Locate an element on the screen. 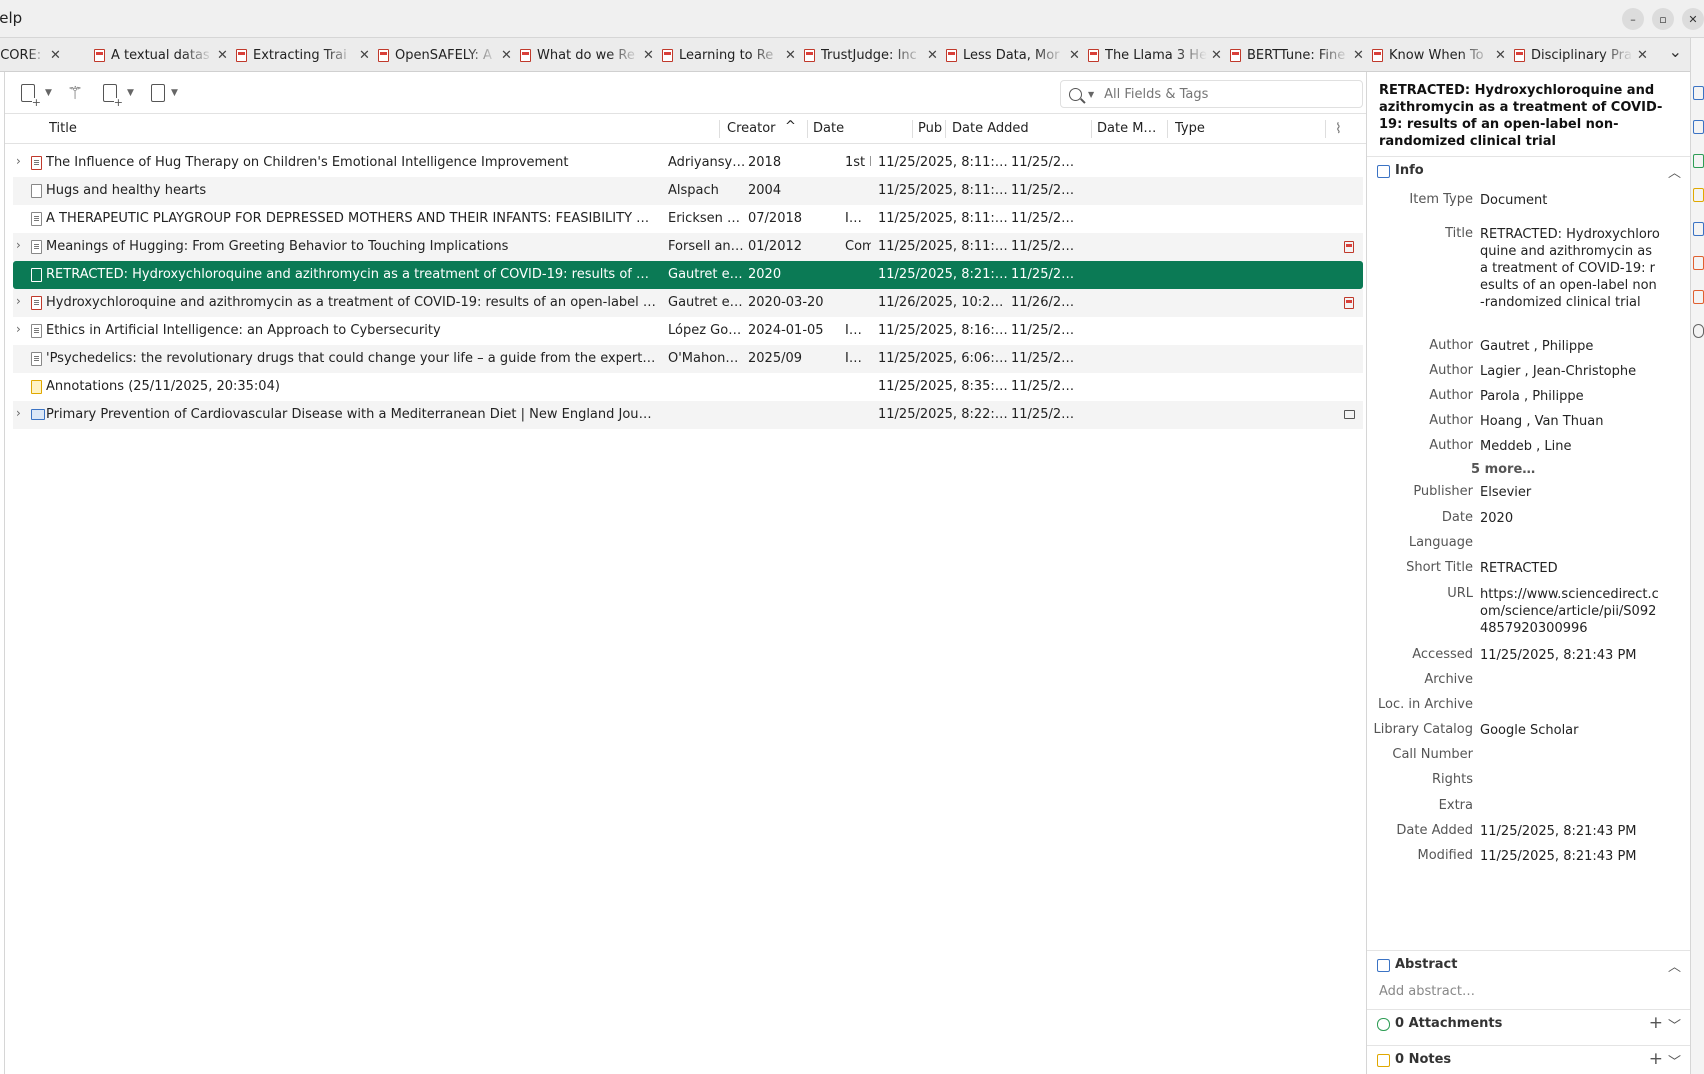 The height and width of the screenshot is (1074, 1704). field-value-author: Parola , Philippe is located at coordinates (1570, 396).